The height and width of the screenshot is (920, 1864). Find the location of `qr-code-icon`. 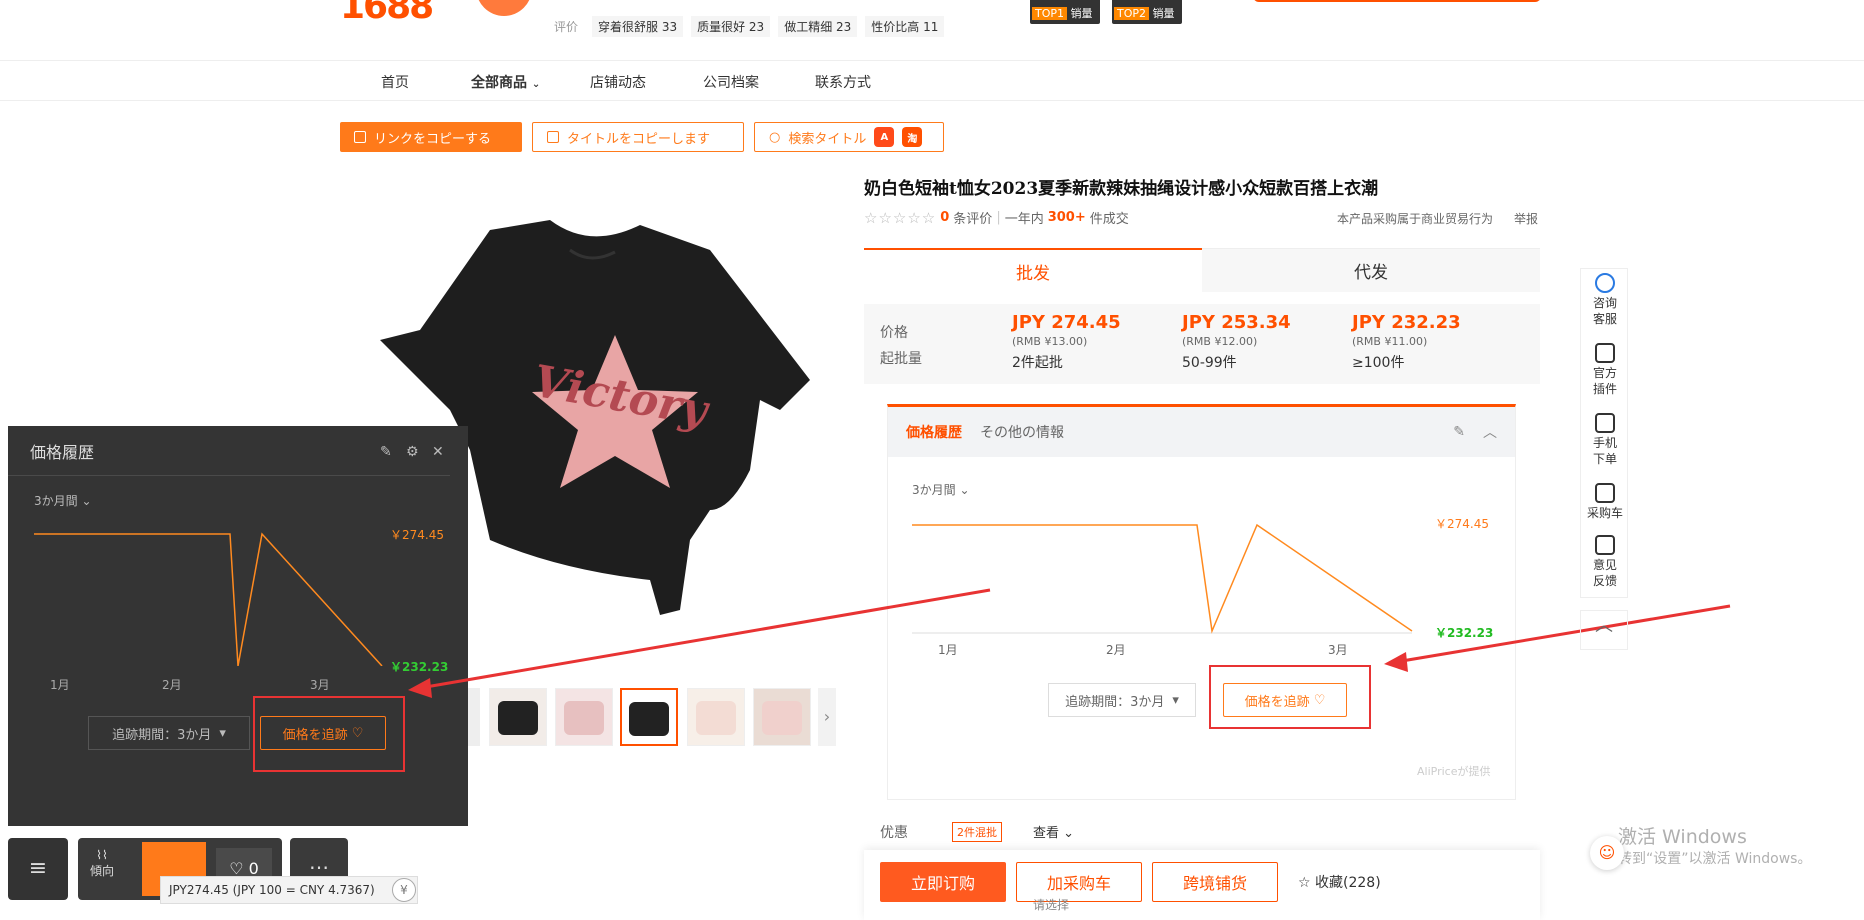

qr-code-icon is located at coordinates (1605, 423).